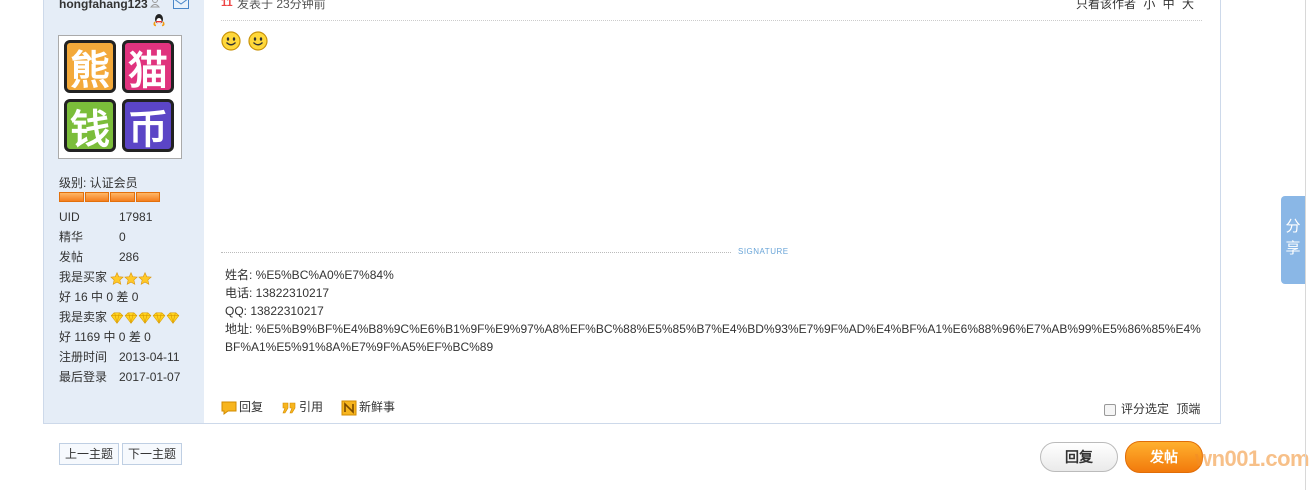  Describe the element at coordinates (159, 20) in the screenshot. I see `qq-icon` at that location.